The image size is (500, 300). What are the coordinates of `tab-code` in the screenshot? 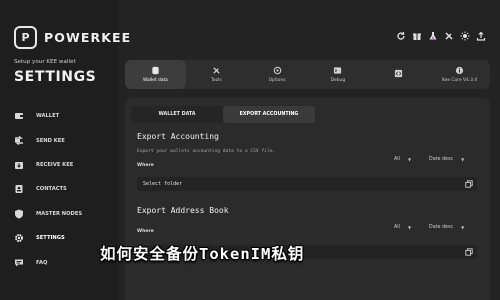 It's located at (398, 74).